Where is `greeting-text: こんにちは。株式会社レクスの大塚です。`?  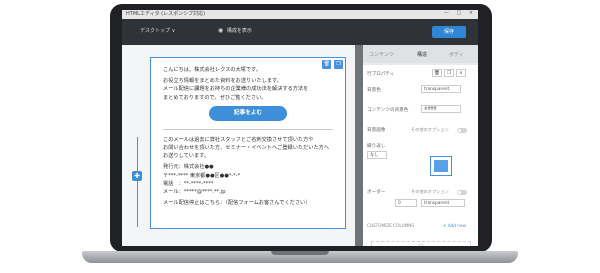
greeting-text: こんにちは。株式会社レクスの大塚です。 is located at coordinates (212, 70).